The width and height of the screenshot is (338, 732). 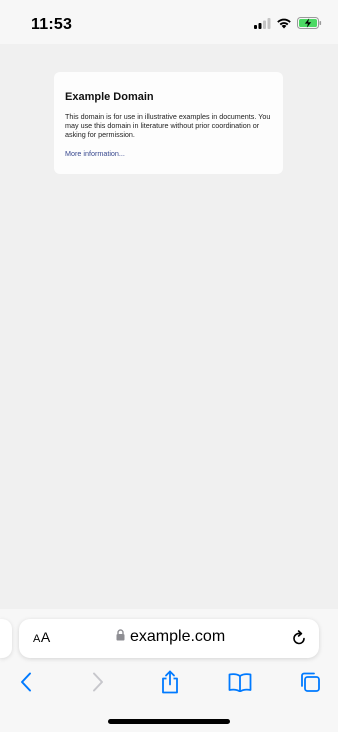 I want to click on status-icons, so click(x=288, y=25).